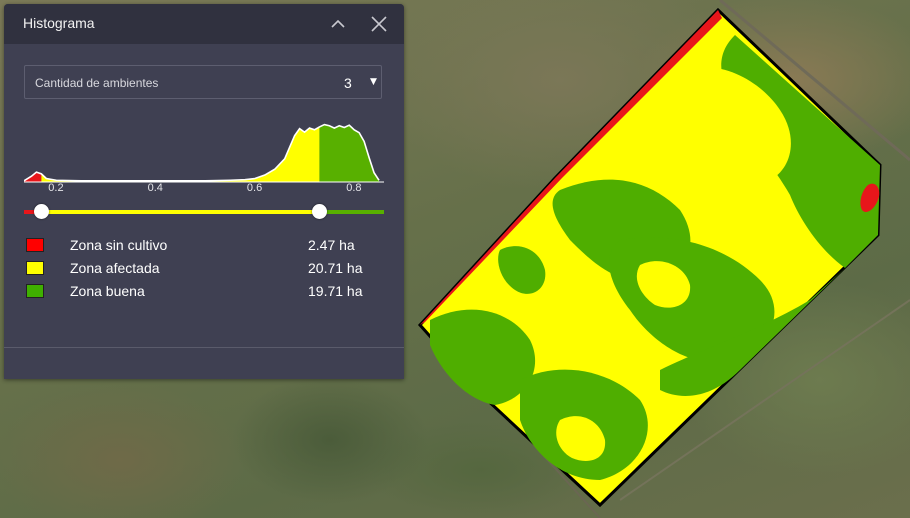 This screenshot has width=910, height=518. Describe the element at coordinates (331, 245) in the screenshot. I see `legend-area: 2.47 ha` at that location.